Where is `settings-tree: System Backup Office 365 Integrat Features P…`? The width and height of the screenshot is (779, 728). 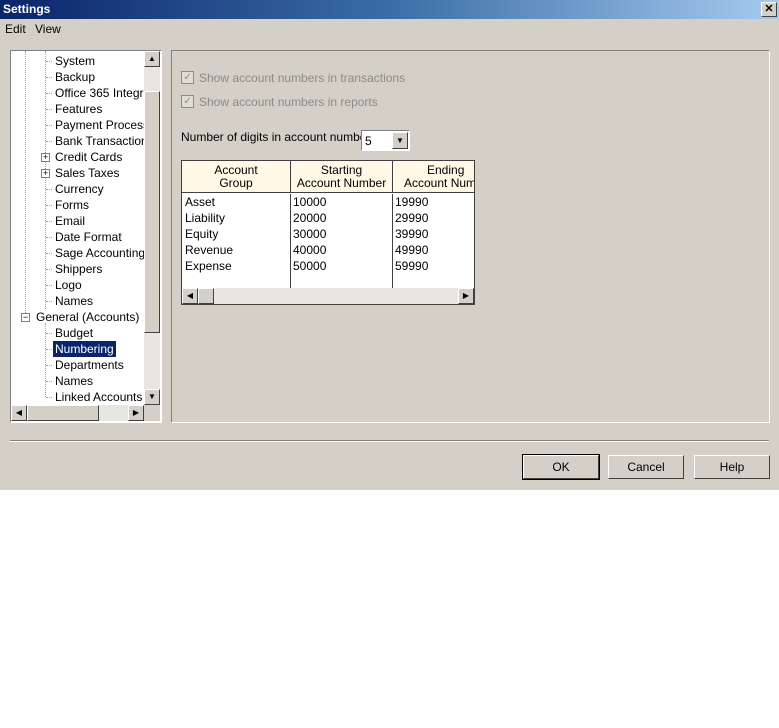
settings-tree: System Backup Office 365 Integrat Features P… is located at coordinates (86, 236).